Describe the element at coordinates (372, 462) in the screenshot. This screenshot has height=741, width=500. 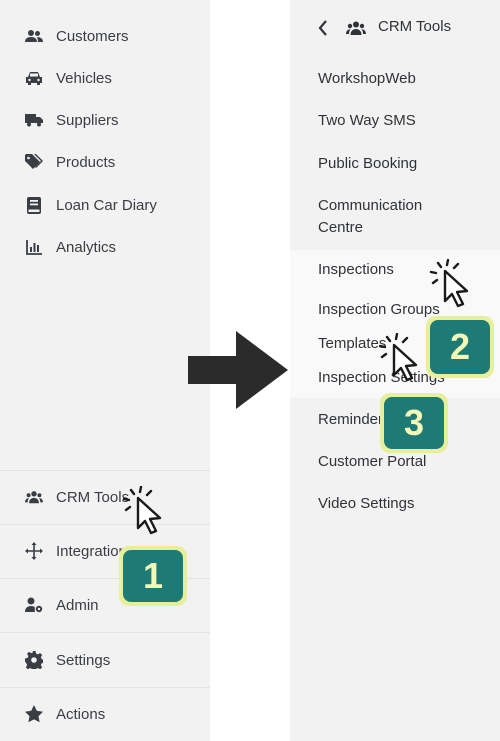
I see `submenu-item-customer-portal: Customer Portal` at that location.